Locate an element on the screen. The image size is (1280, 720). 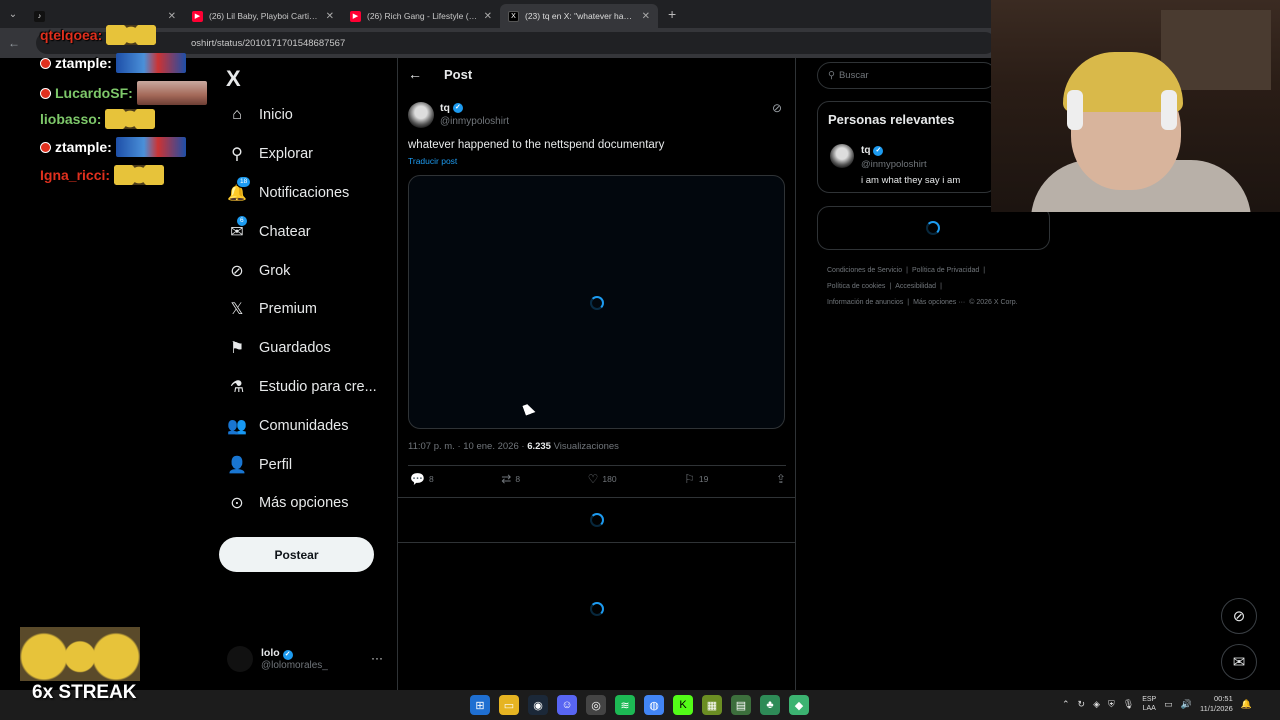
views-count: 6.235 is located at coordinates (539, 446).